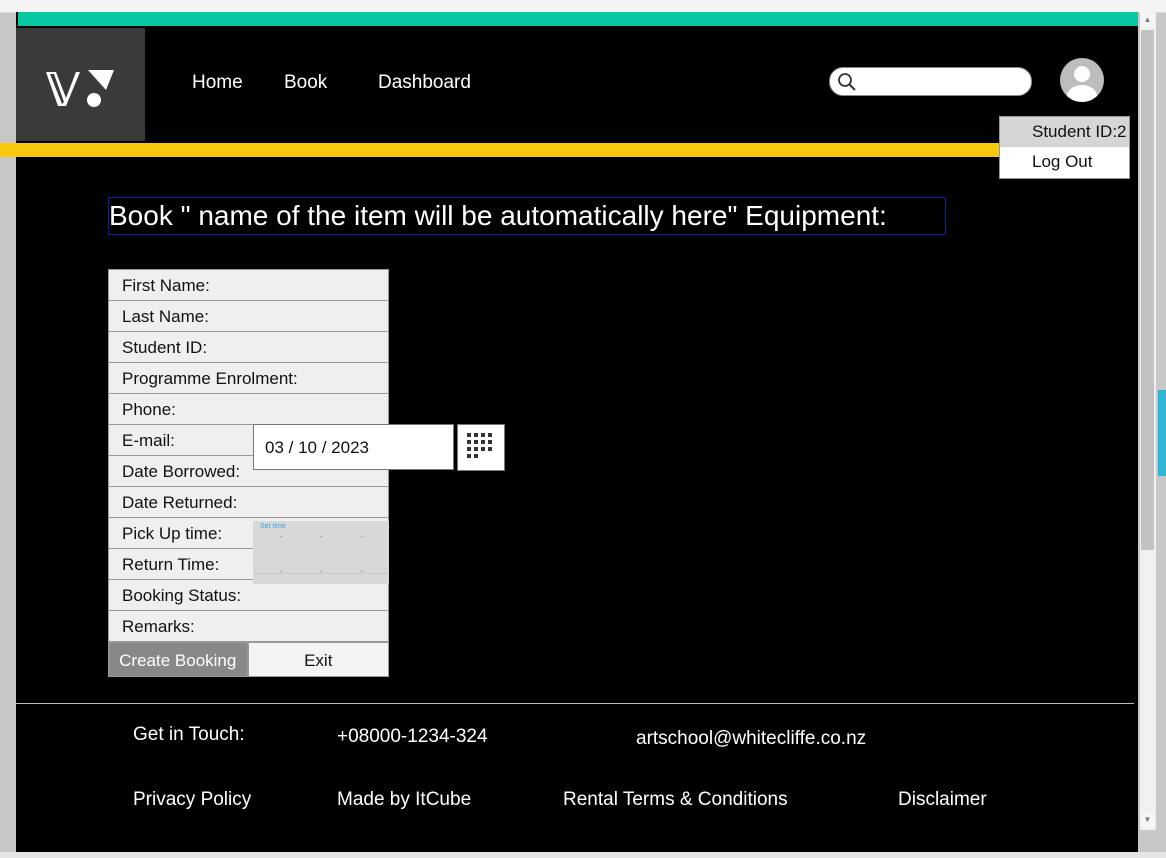 The image size is (1166, 858). Describe the element at coordinates (248, 285) in the screenshot. I see `field-first-name: First Name:` at that location.